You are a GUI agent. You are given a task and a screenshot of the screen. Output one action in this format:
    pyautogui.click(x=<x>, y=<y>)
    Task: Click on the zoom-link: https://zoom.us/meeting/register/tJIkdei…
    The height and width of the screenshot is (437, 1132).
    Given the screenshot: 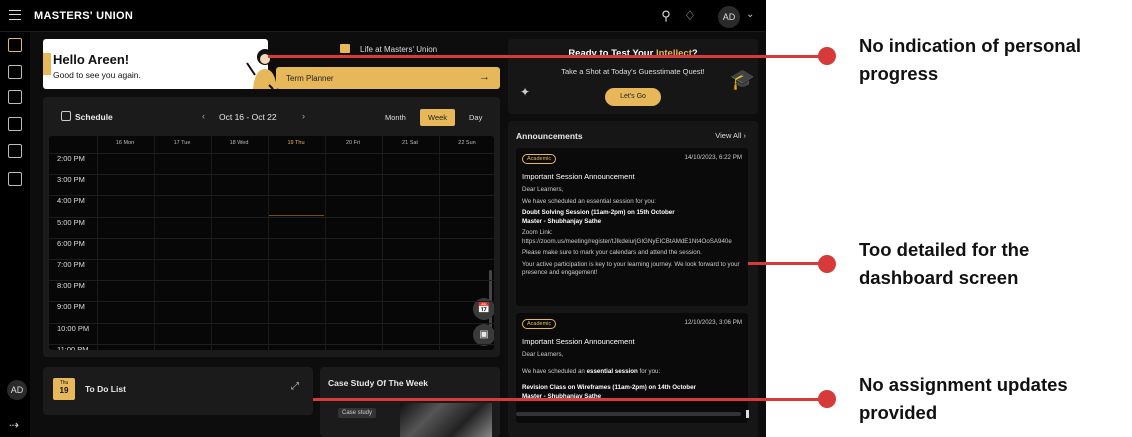 What is the action you would take?
    pyautogui.click(x=632, y=242)
    